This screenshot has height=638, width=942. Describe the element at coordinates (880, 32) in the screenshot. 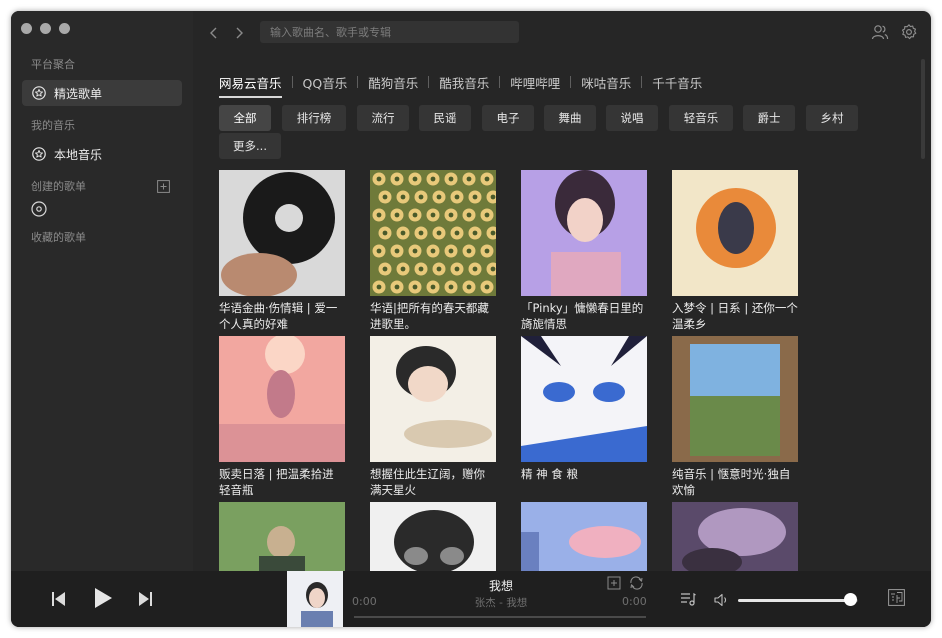

I see `user-account-icon` at that location.